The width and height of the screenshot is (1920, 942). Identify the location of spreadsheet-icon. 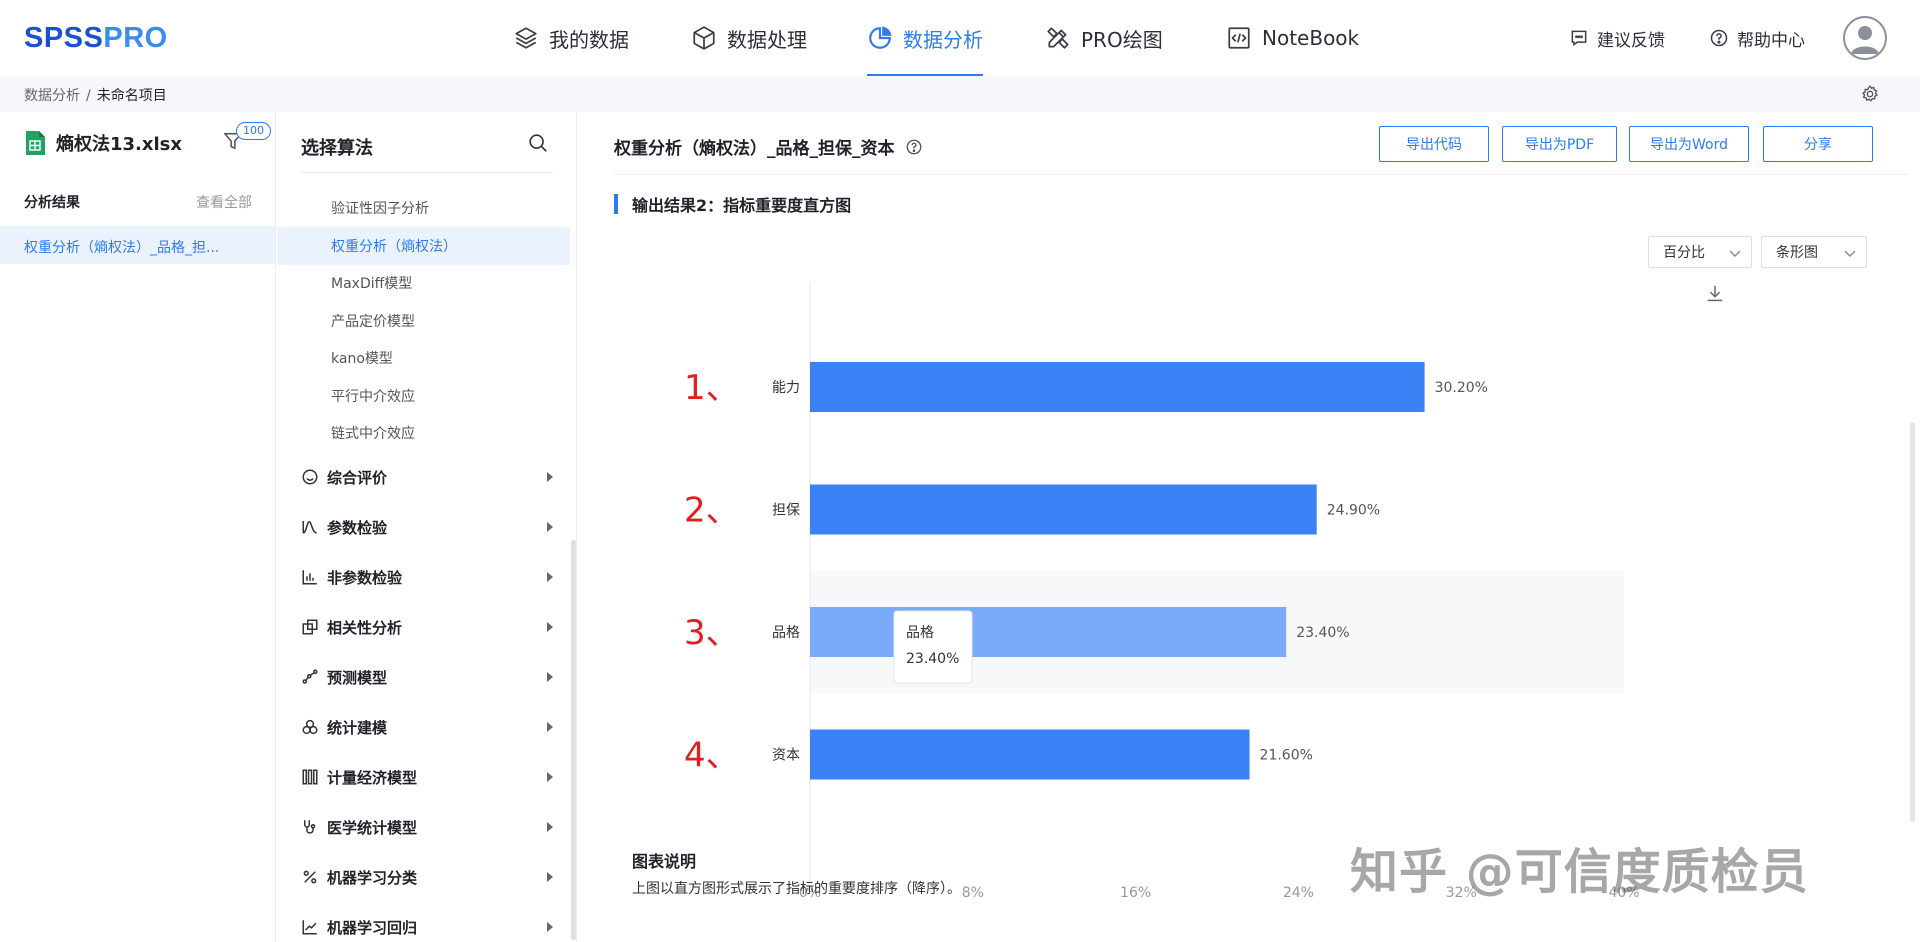
(35, 143).